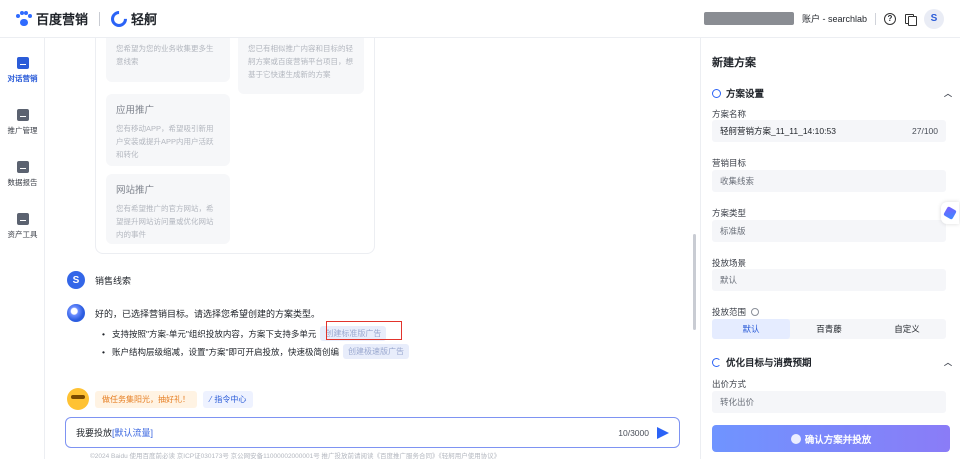 This screenshot has height=459, width=960. Describe the element at coordinates (300, 61) in the screenshot. I see `card-desc: 您已有相似推广内容和目标的轻舸方案或百度营销平台项目，想基于它快速生成新的方案` at that location.